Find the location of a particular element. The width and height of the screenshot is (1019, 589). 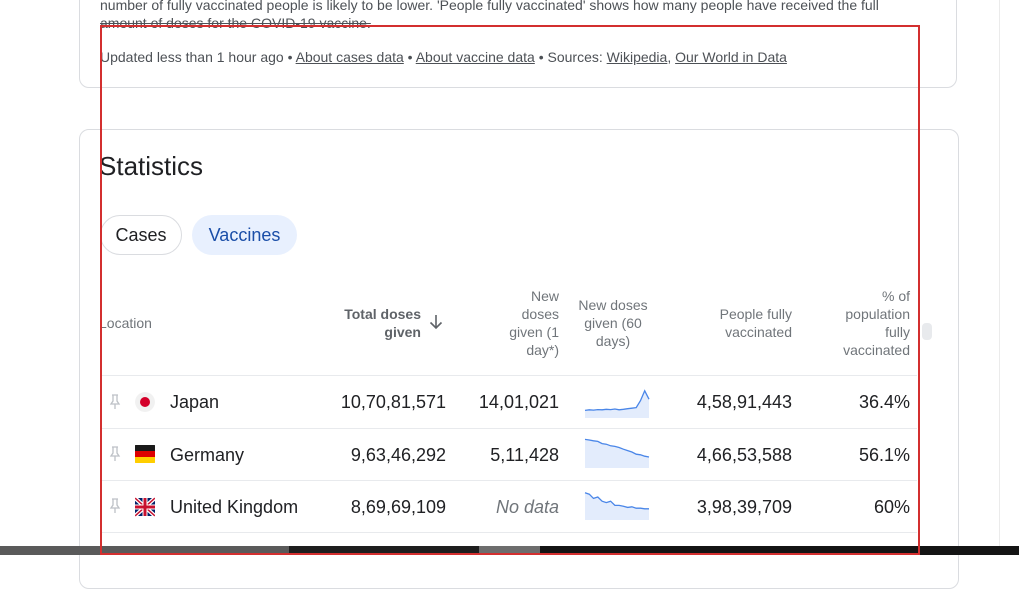

column-header-total-doses: Total doses given is located at coordinates (375, 323).